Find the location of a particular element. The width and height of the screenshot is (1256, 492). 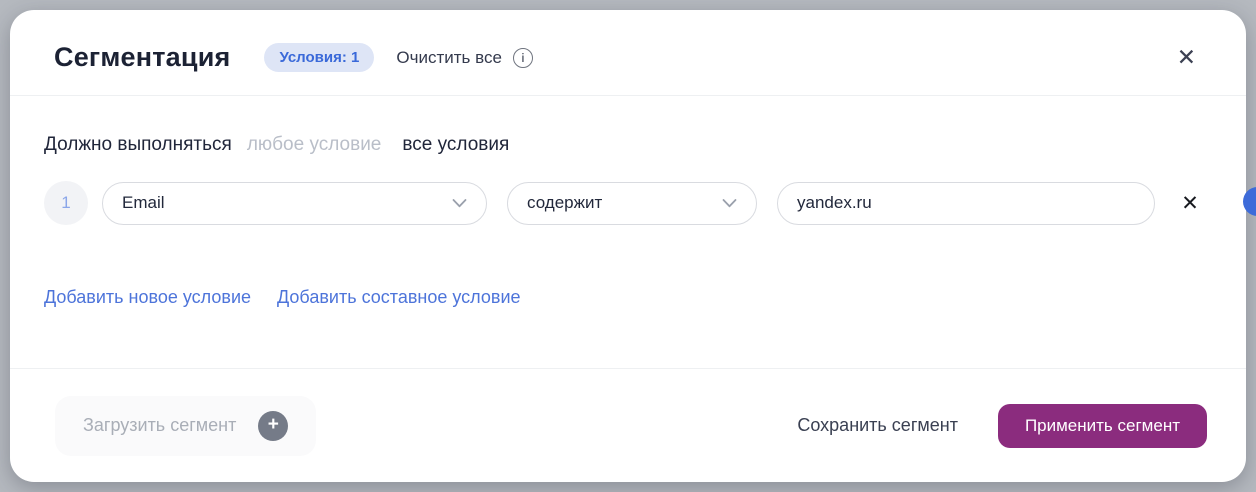

condition-value-input is located at coordinates (966, 203).